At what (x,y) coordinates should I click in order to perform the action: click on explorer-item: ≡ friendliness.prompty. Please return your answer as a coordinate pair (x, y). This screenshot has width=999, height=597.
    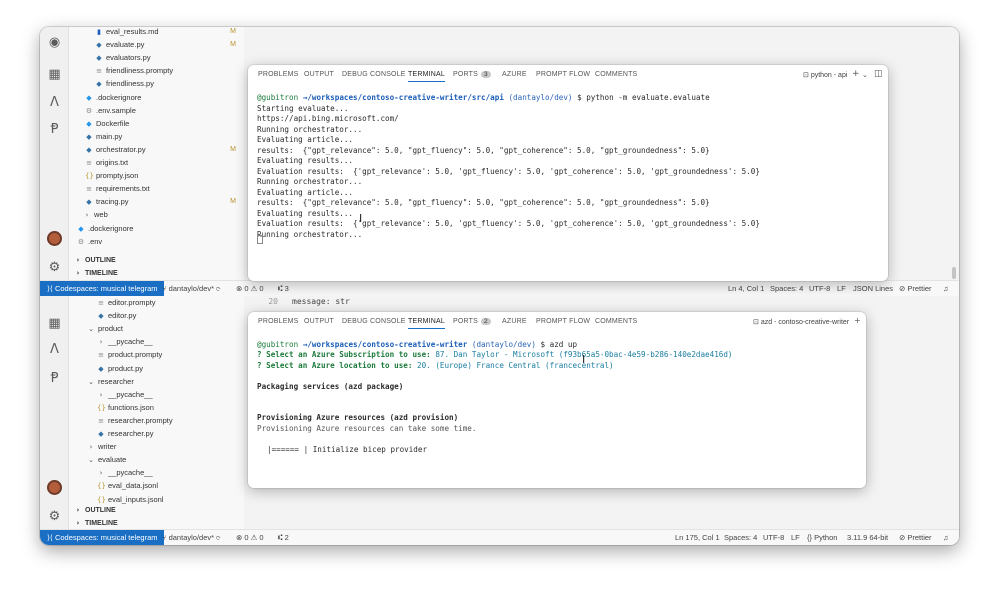
    Looking at the image, I should click on (156, 70).